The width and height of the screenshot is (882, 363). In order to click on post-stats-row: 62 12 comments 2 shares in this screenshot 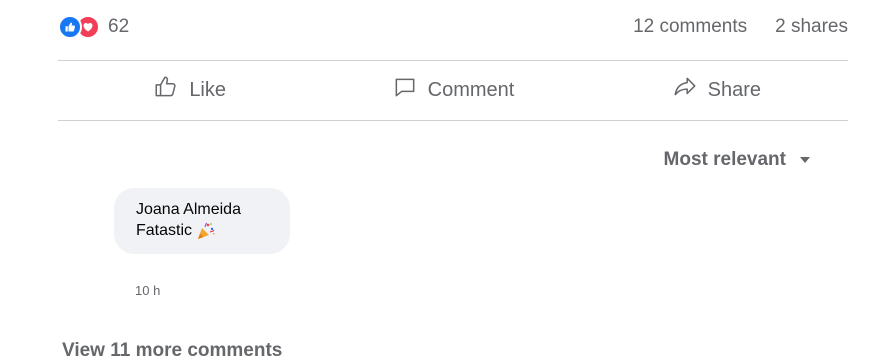, I will do `click(453, 27)`.